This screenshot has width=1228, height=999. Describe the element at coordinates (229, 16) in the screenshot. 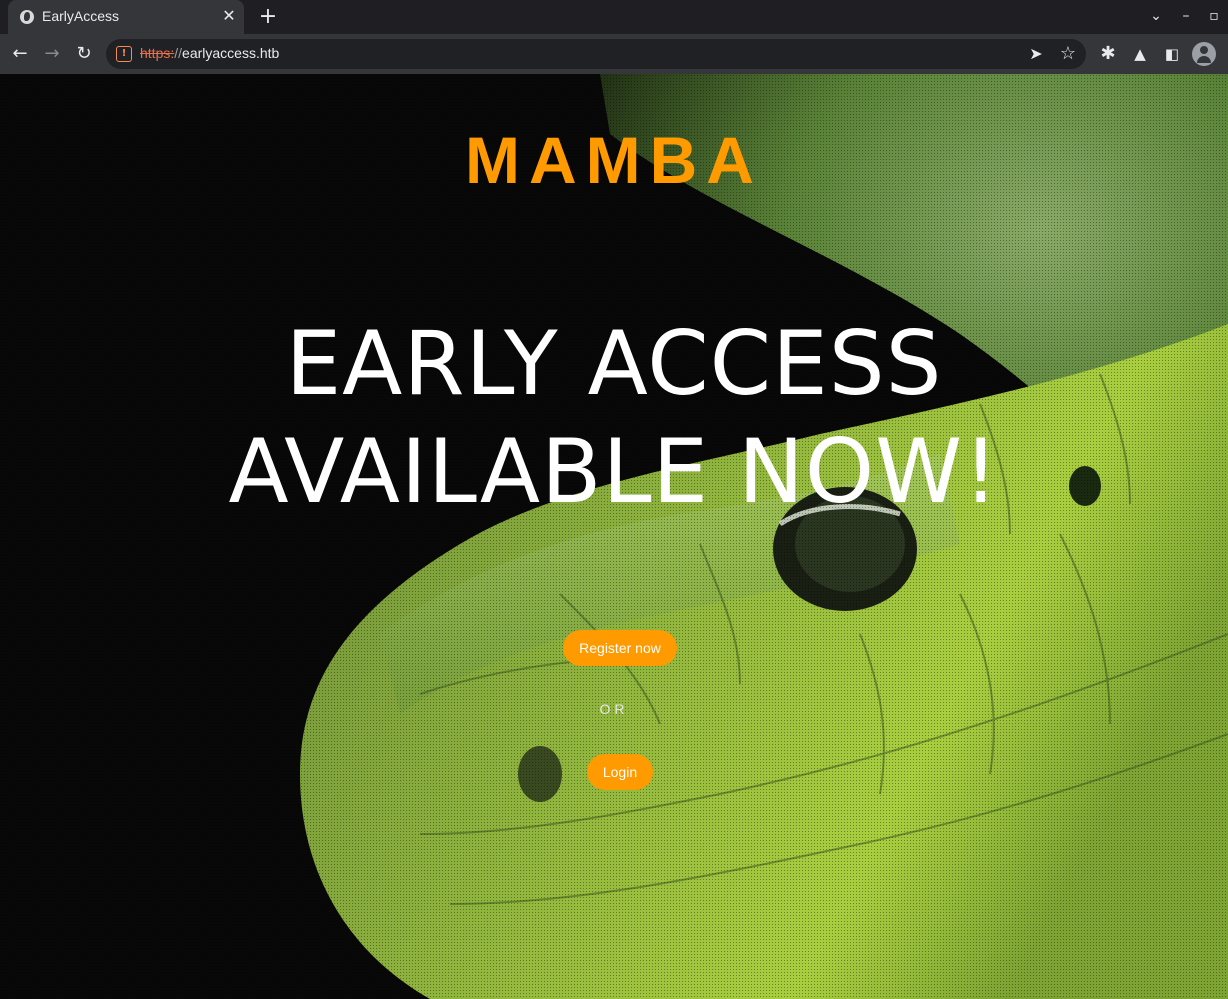

I see `close-icon: ✕` at that location.